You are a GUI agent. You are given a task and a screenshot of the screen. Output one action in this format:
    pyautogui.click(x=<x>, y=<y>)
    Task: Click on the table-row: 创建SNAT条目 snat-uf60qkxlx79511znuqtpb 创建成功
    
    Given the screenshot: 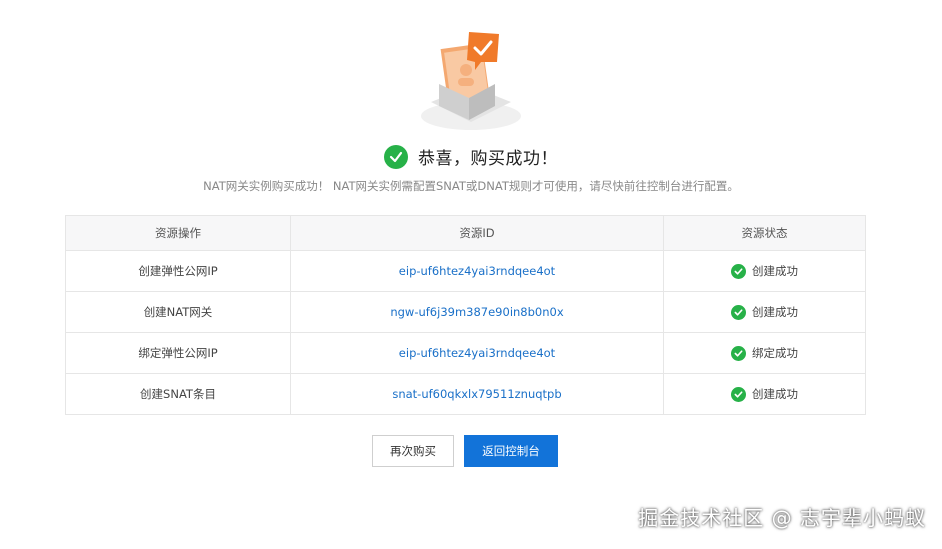 What is the action you would take?
    pyautogui.click(x=465, y=394)
    